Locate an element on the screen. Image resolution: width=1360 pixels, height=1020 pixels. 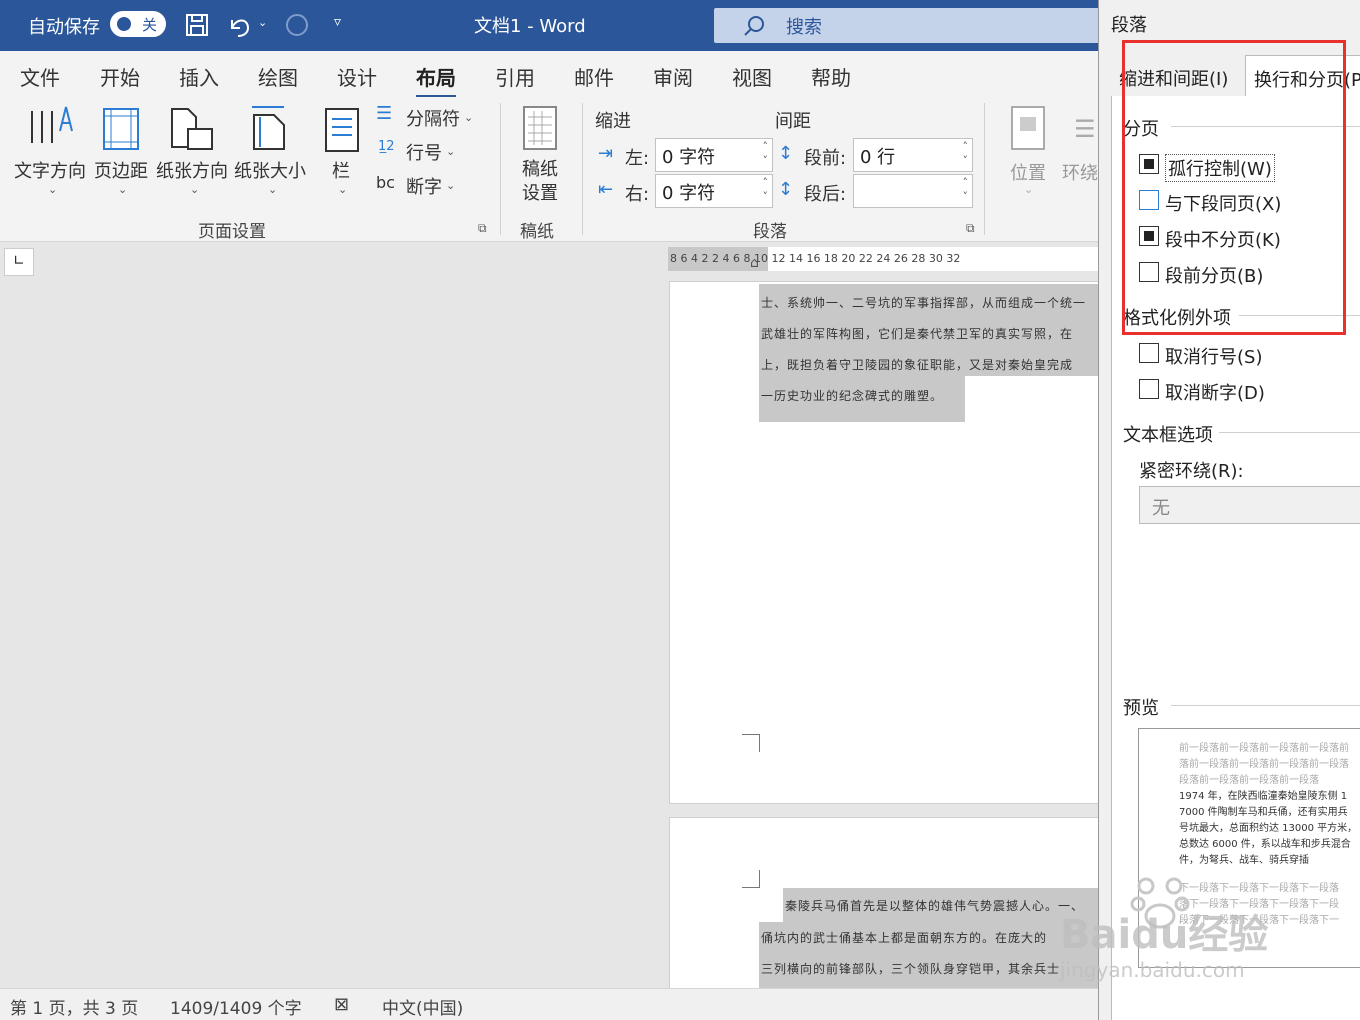
spacing-after-label: 段后: is located at coordinates (825, 194).